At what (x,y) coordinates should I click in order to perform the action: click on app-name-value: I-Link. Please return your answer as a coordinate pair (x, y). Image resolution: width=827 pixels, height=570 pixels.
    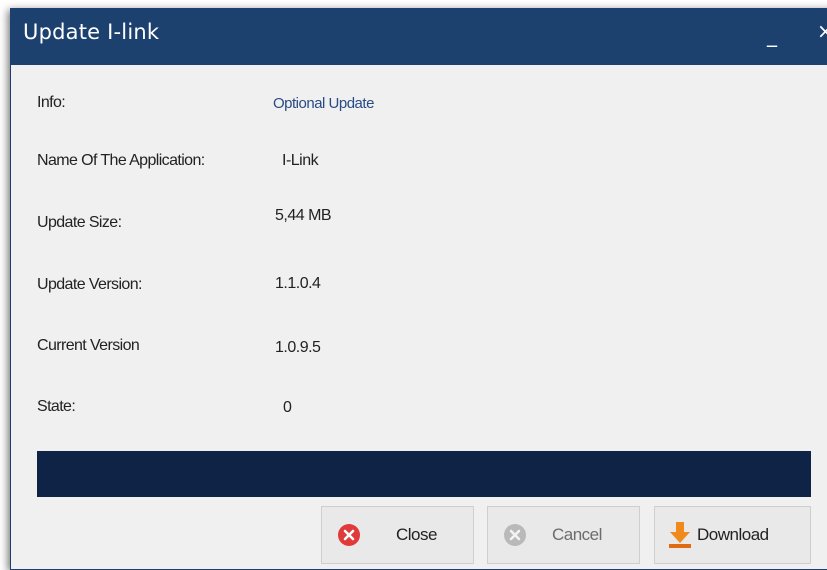
    Looking at the image, I should click on (300, 160).